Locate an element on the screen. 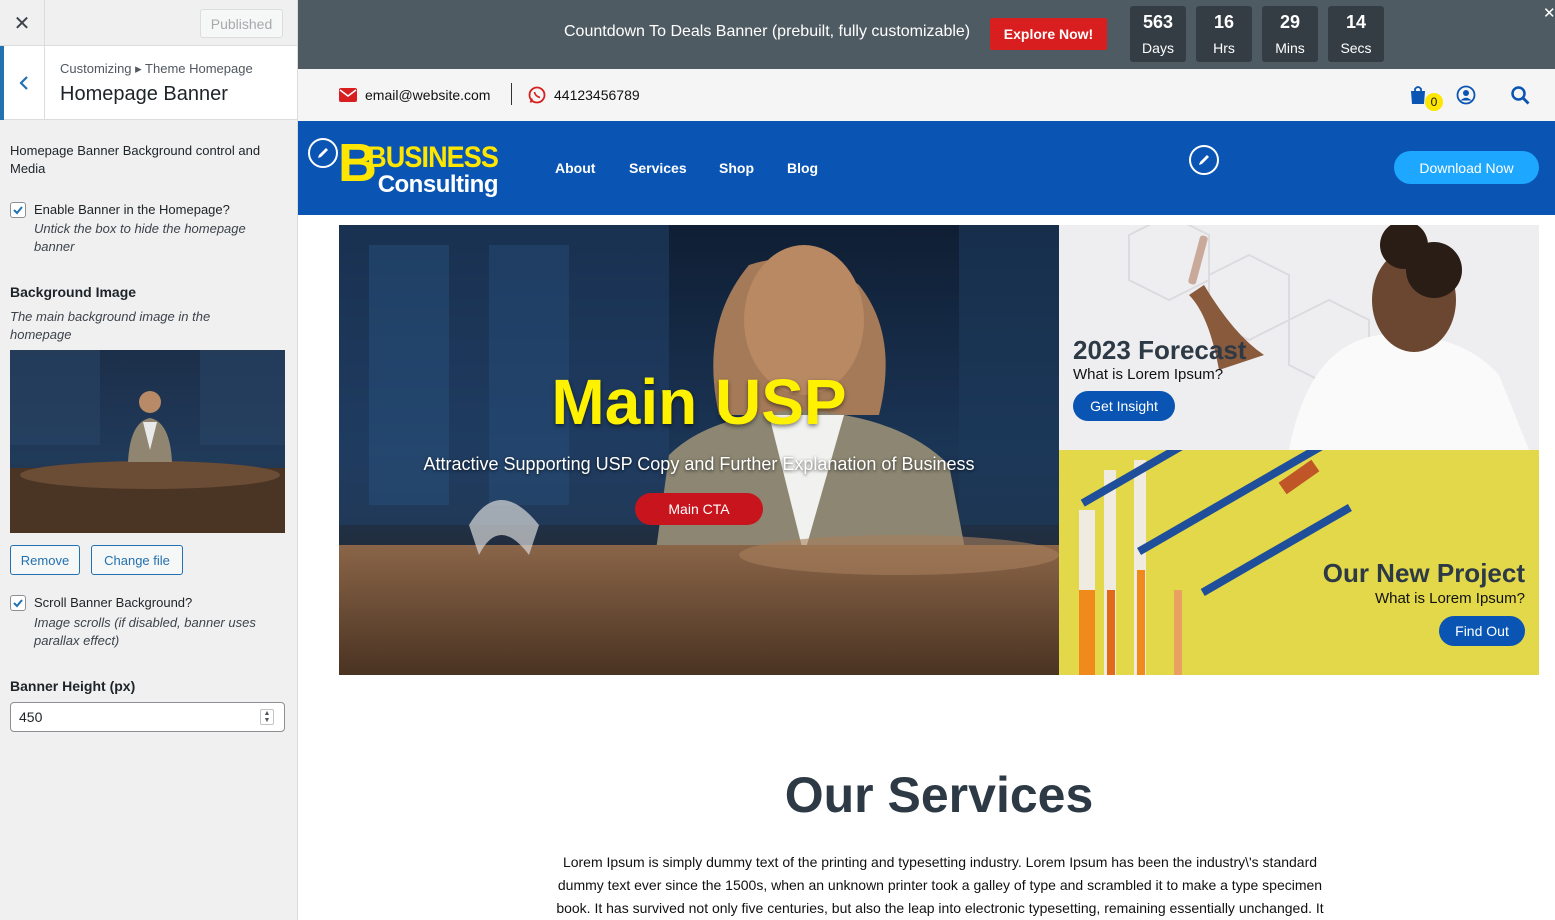 Image resolution: width=1555 pixels, height=920 pixels. chevron-left-icon is located at coordinates (23, 83).